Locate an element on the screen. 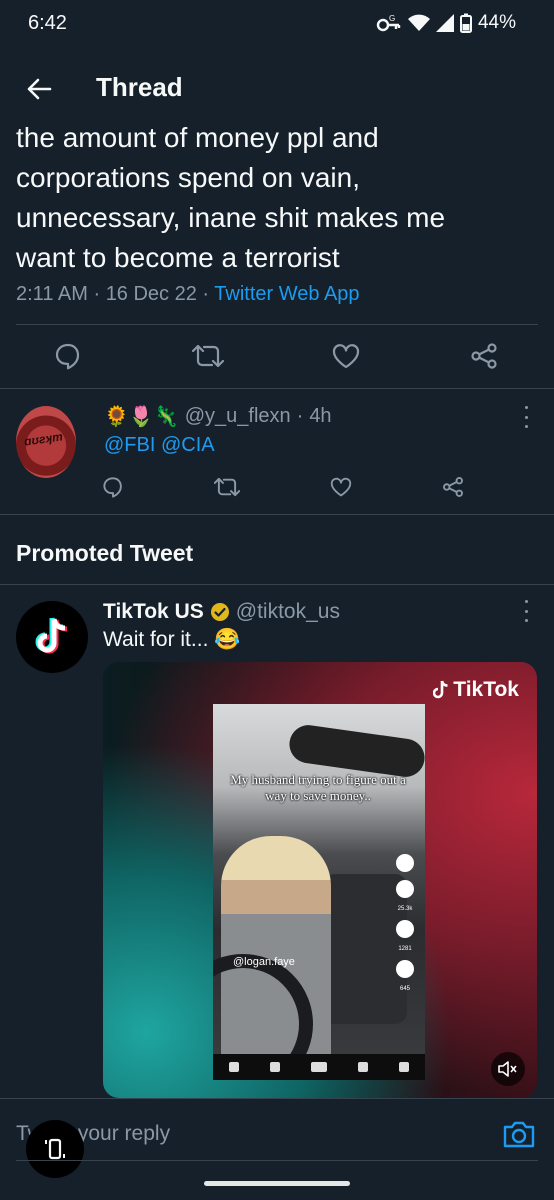  plus-icon is located at coordinates (318, 1067).